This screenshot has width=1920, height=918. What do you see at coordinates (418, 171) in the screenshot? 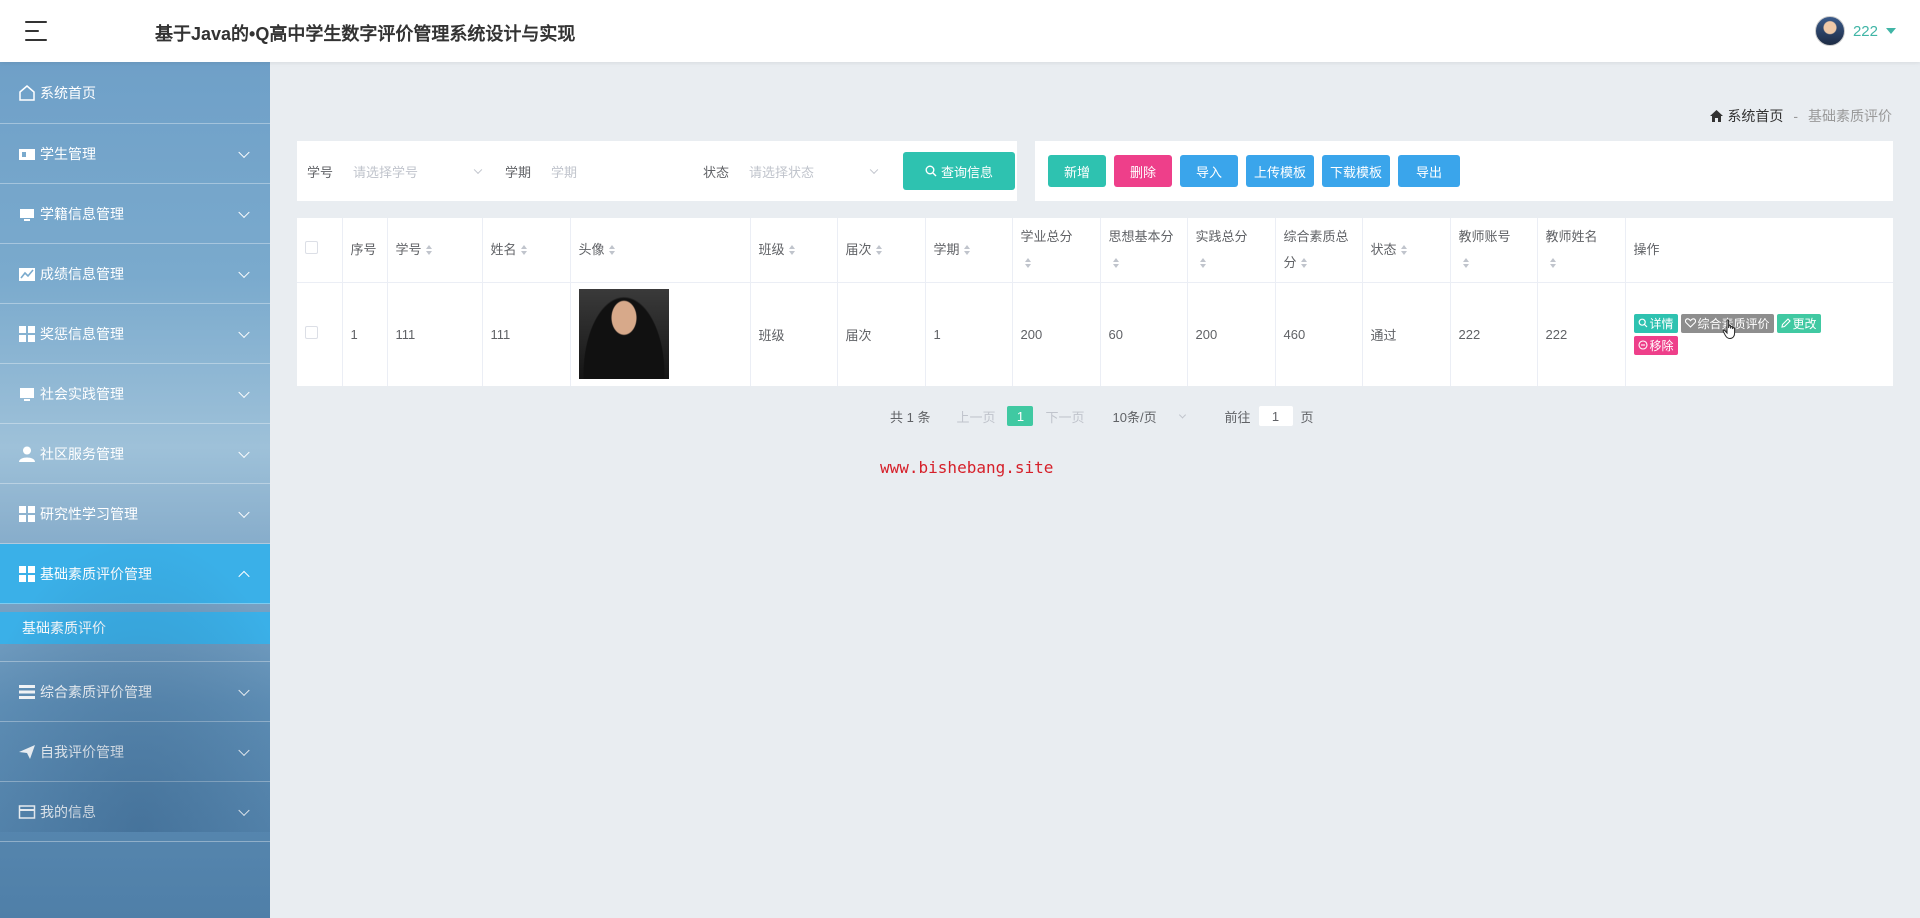
I see `xuehao-select: 请选择学号` at bounding box center [418, 171].